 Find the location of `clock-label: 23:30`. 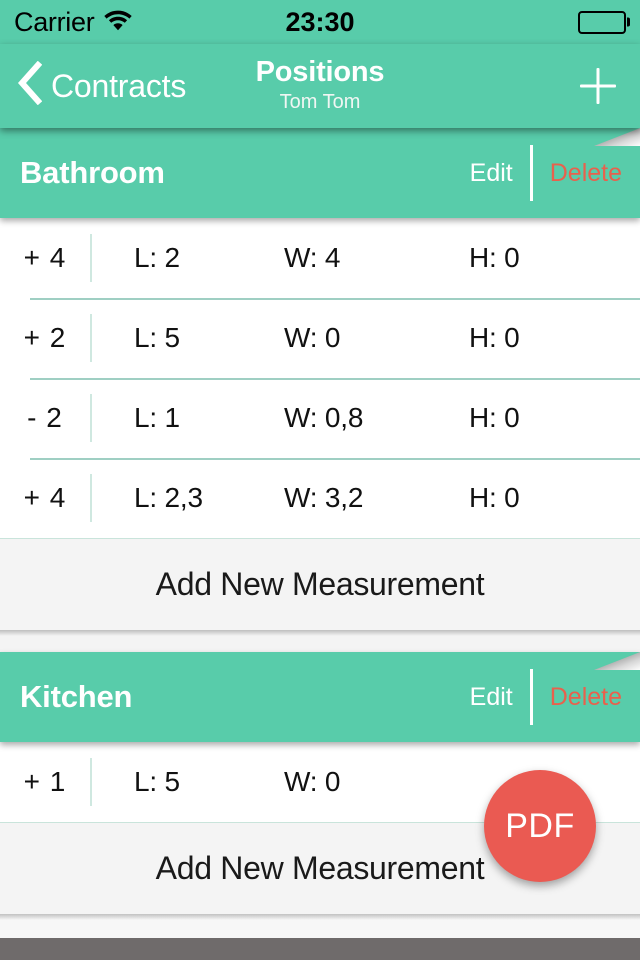

clock-label: 23:30 is located at coordinates (320, 21).